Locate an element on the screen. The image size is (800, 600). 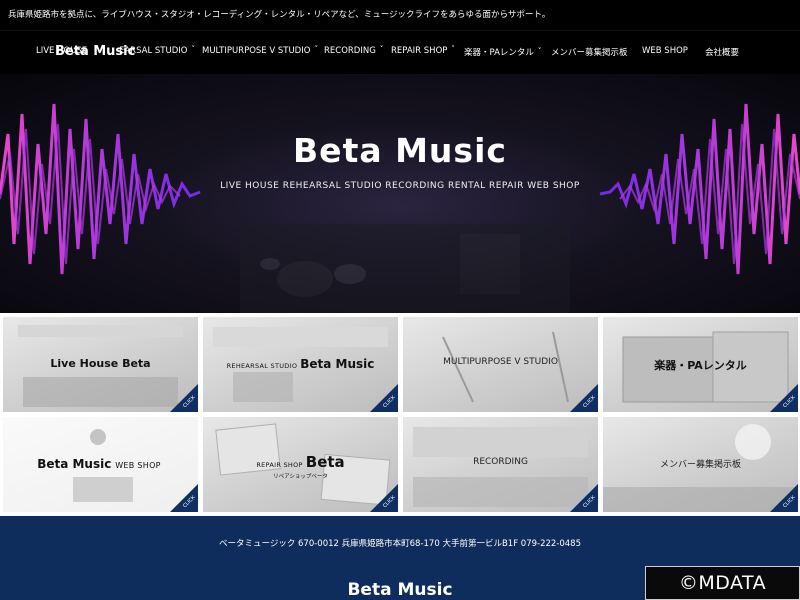
tile-label-small: REPAIR SHOP is located at coordinates (279, 465).